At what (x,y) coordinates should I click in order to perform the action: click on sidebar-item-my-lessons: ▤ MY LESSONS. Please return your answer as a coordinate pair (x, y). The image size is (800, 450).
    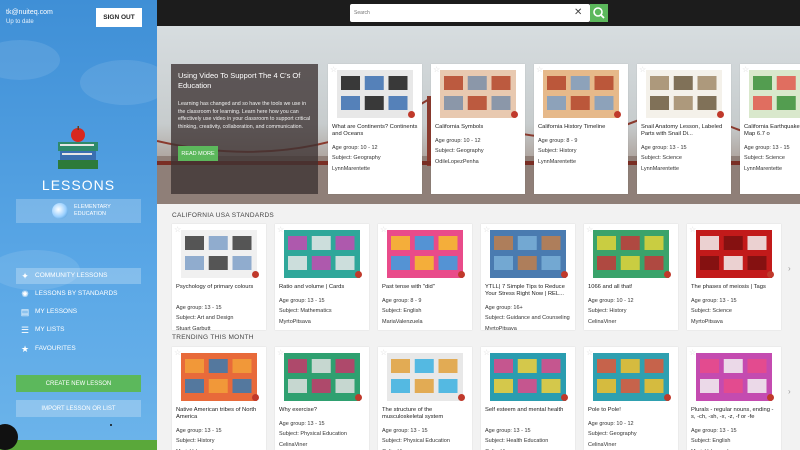
    Looking at the image, I should click on (78, 312).